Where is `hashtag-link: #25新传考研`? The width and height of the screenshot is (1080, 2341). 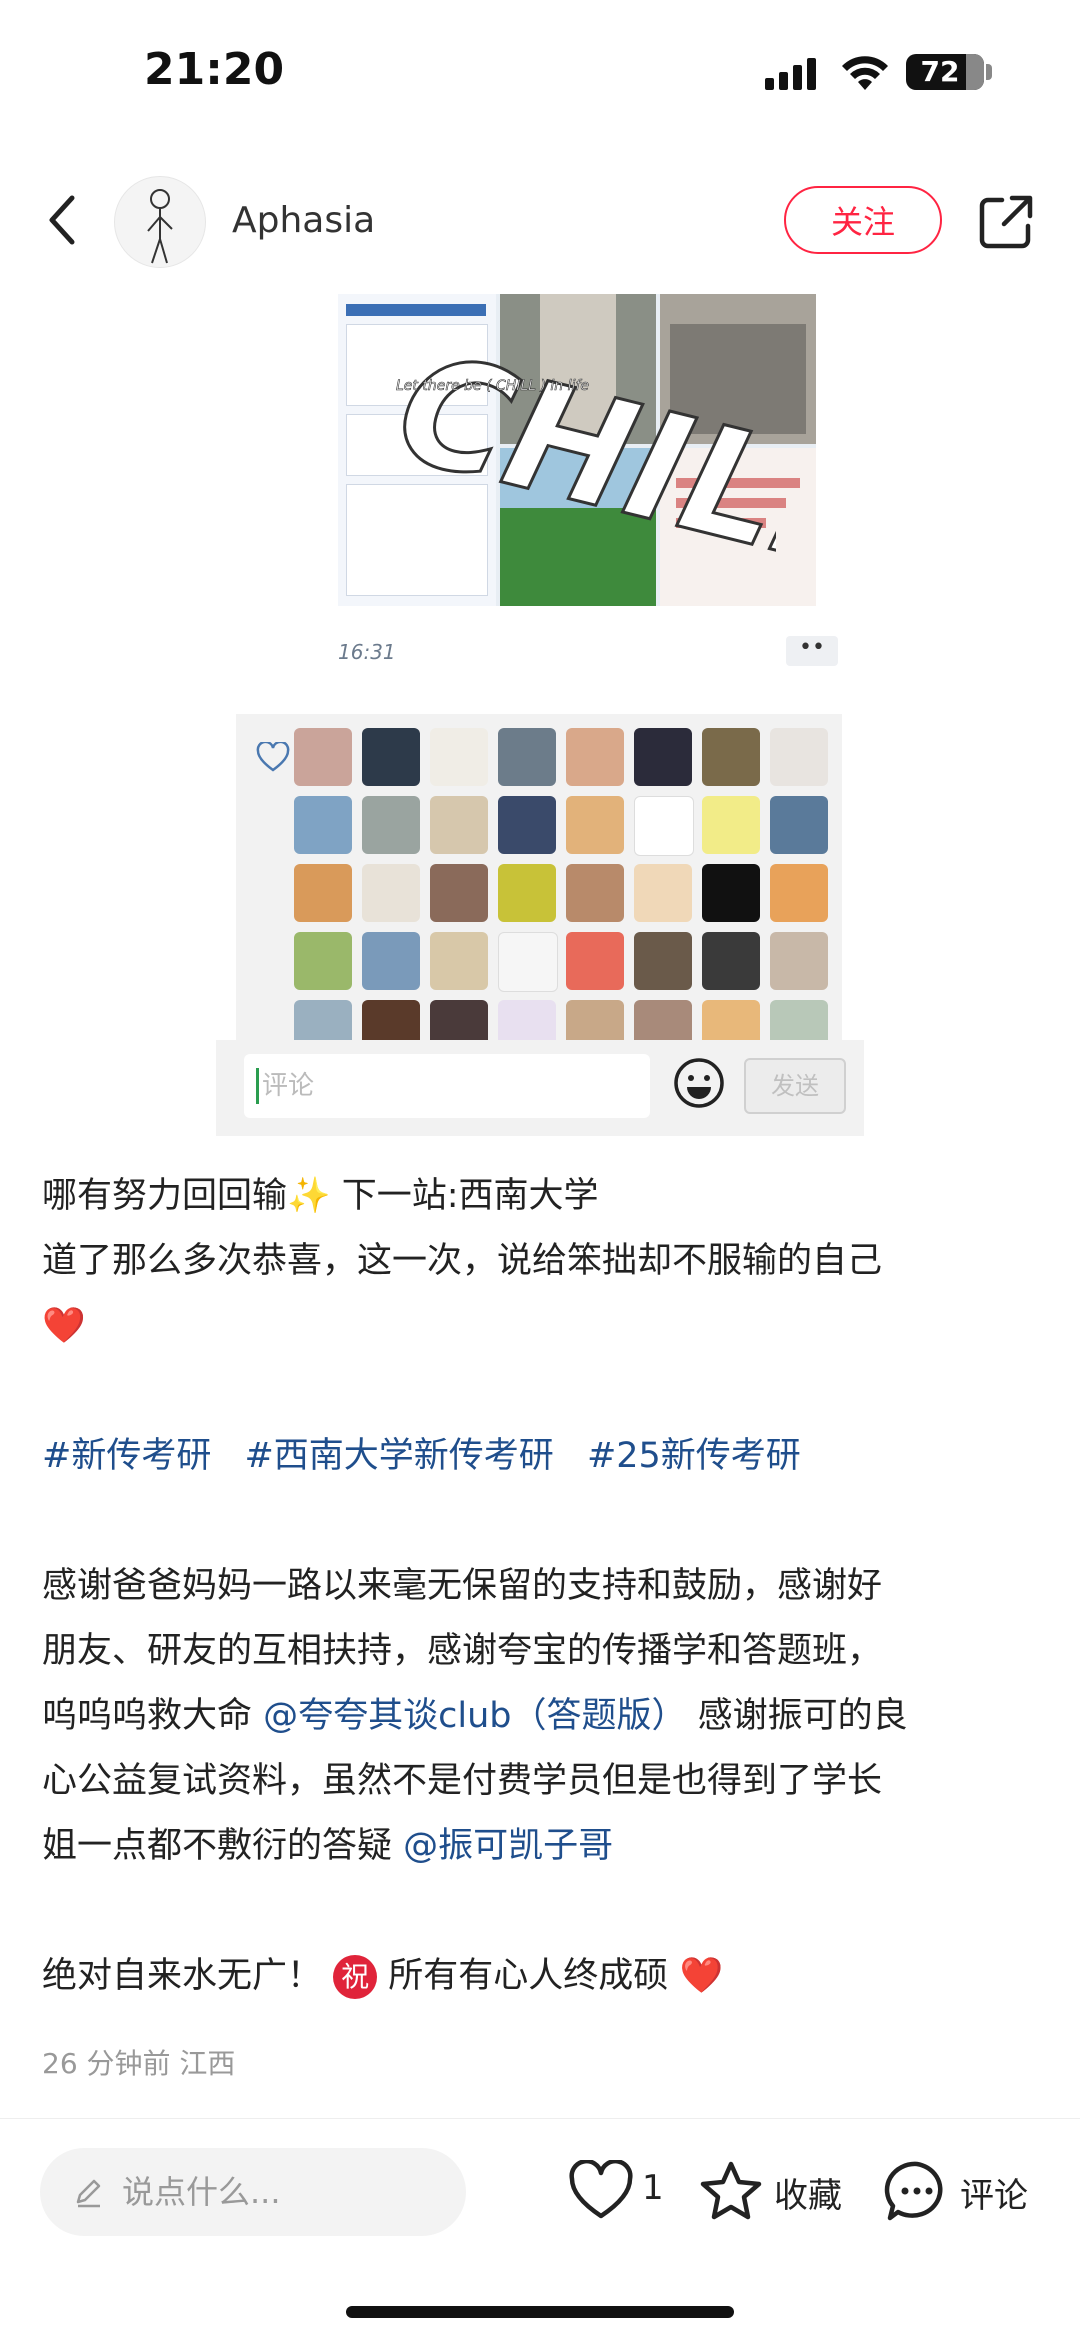 hashtag-link: #25新传考研 is located at coordinates (694, 1456).